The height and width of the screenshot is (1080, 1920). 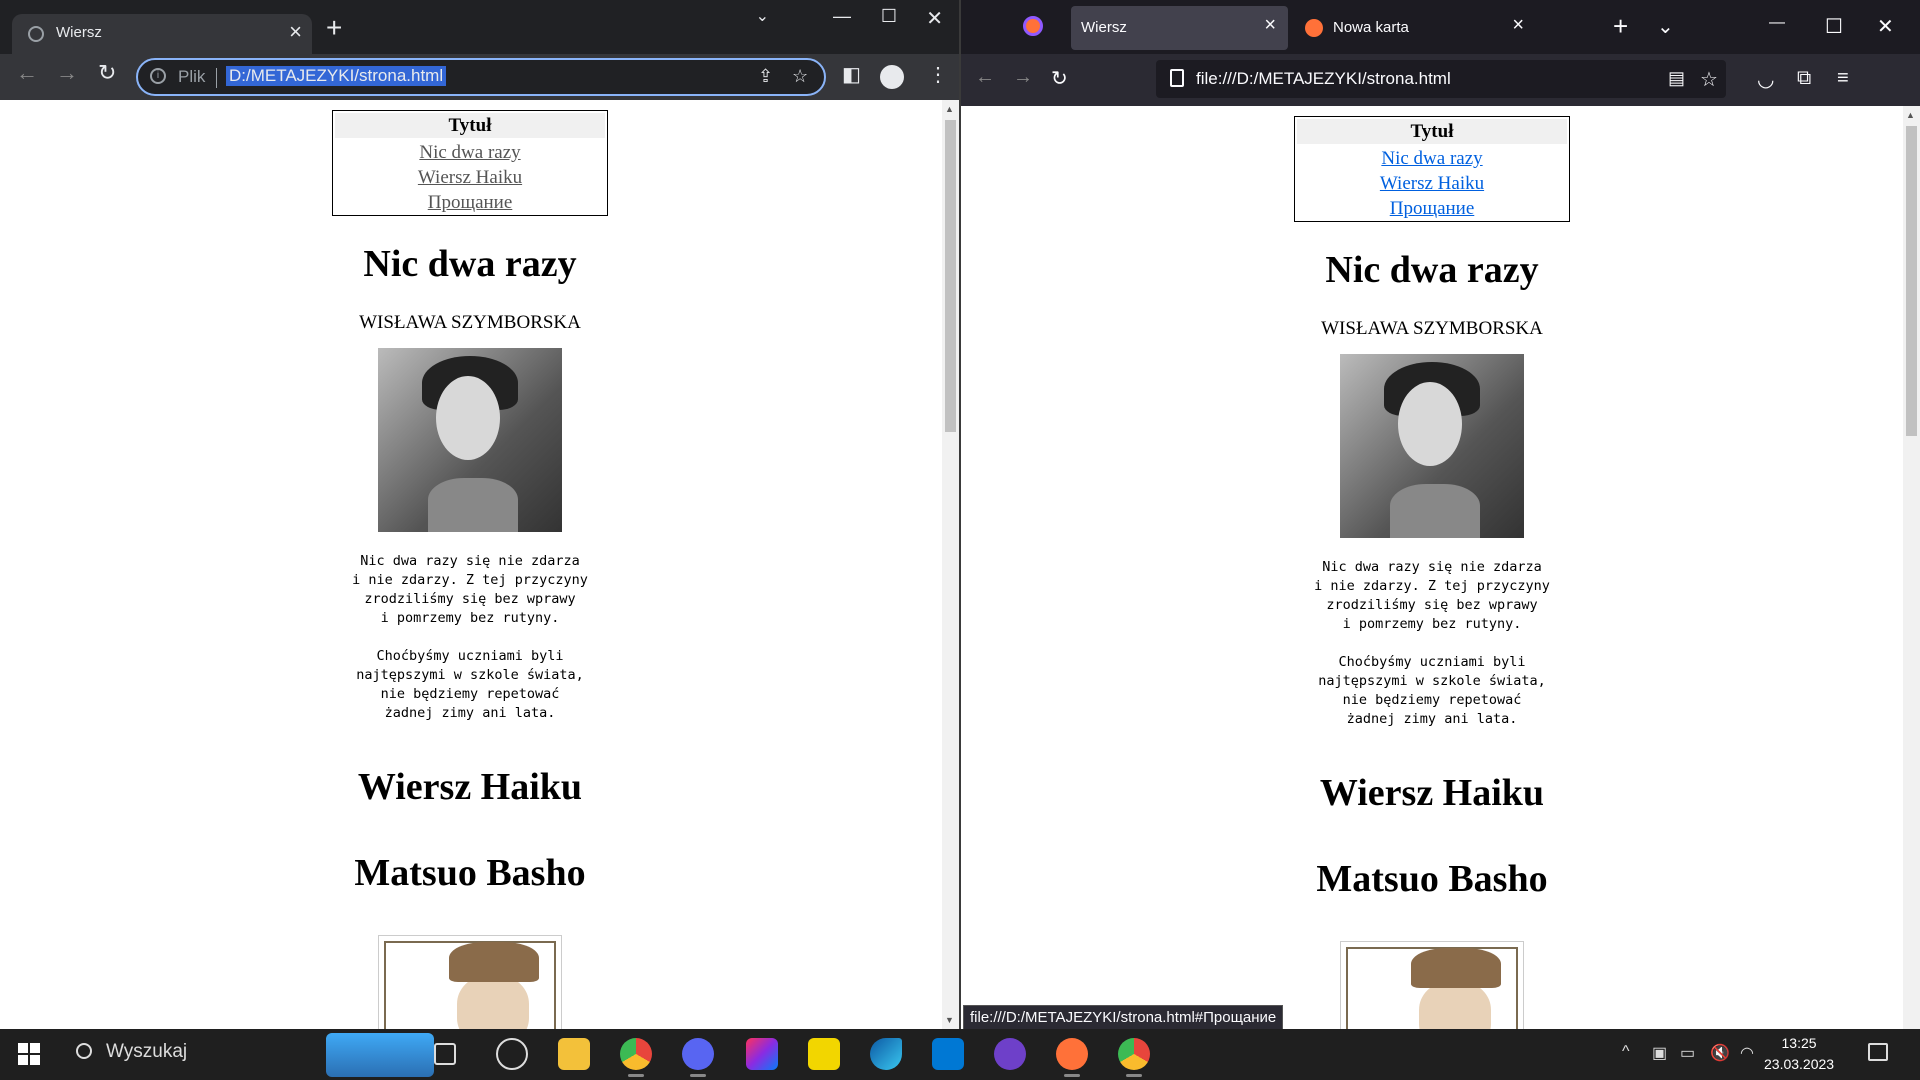 I want to click on firefox-scrollbar: ▲, so click(x=1911, y=567).